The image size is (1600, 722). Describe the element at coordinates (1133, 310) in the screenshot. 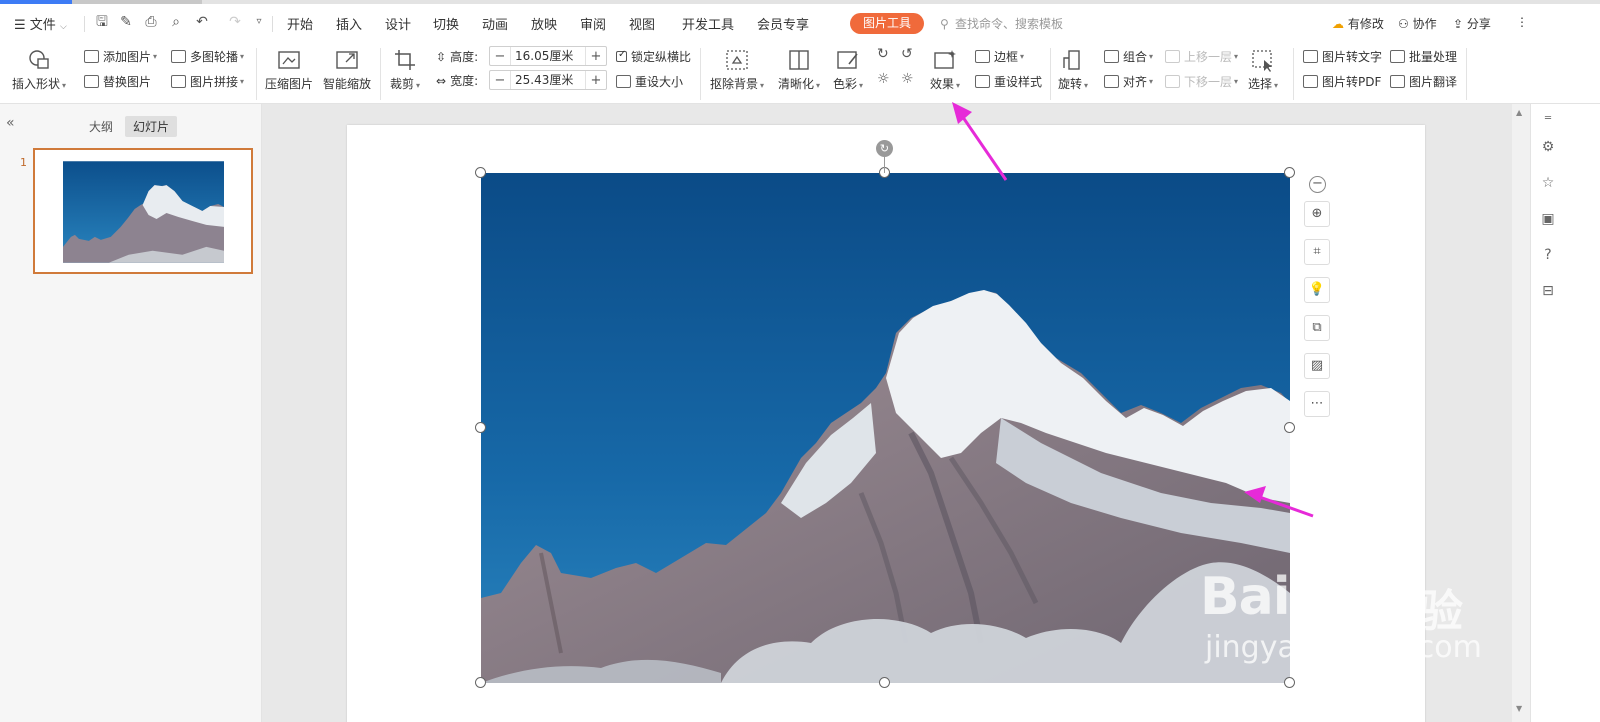

I see `annotation-arrows` at that location.